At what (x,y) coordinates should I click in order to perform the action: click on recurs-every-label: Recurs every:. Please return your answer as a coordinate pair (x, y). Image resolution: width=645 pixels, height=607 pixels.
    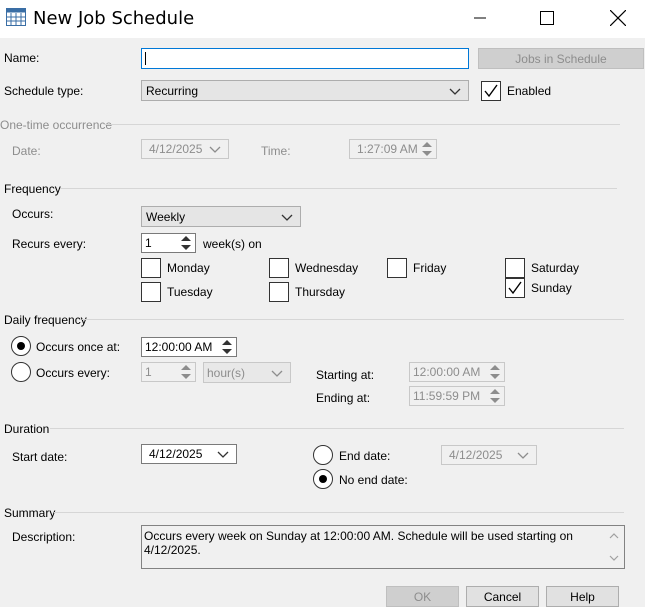
    Looking at the image, I should click on (49, 244).